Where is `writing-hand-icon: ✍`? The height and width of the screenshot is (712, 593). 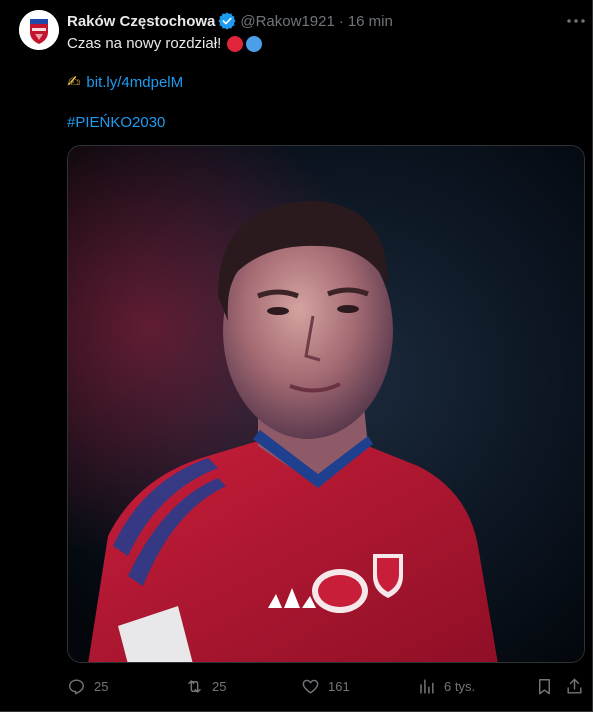
writing-hand-icon: ✍ is located at coordinates (74, 82).